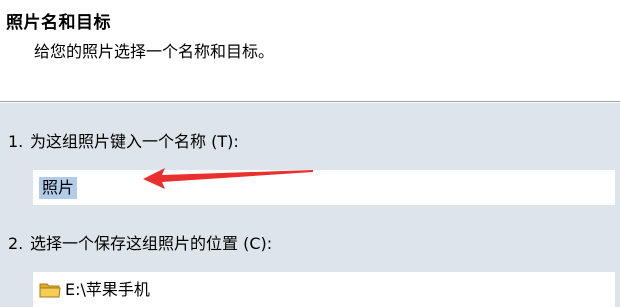  Describe the element at coordinates (107, 289) in the screenshot. I see `save-location-path: E:\苹果手机` at that location.